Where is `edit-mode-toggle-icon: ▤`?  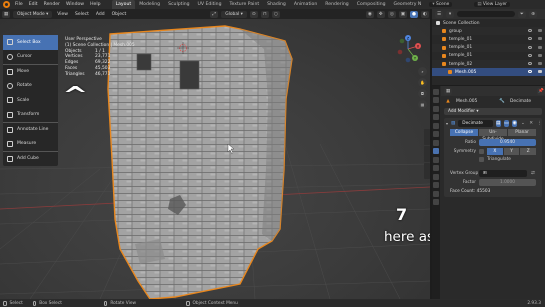
edit-mode-toggle-icon: ▤ is located at coordinates (498, 123).